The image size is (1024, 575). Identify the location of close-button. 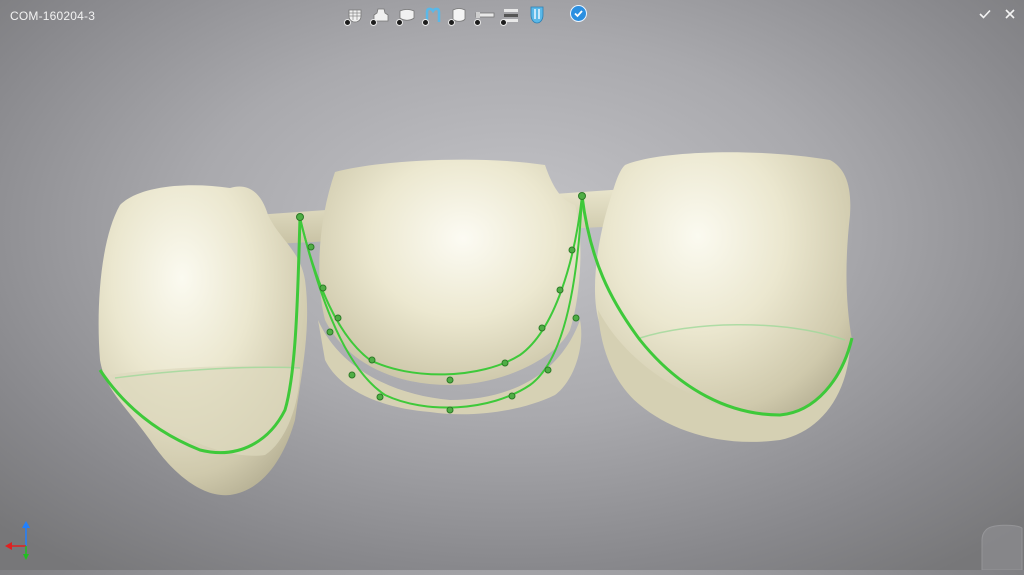
(1010, 14).